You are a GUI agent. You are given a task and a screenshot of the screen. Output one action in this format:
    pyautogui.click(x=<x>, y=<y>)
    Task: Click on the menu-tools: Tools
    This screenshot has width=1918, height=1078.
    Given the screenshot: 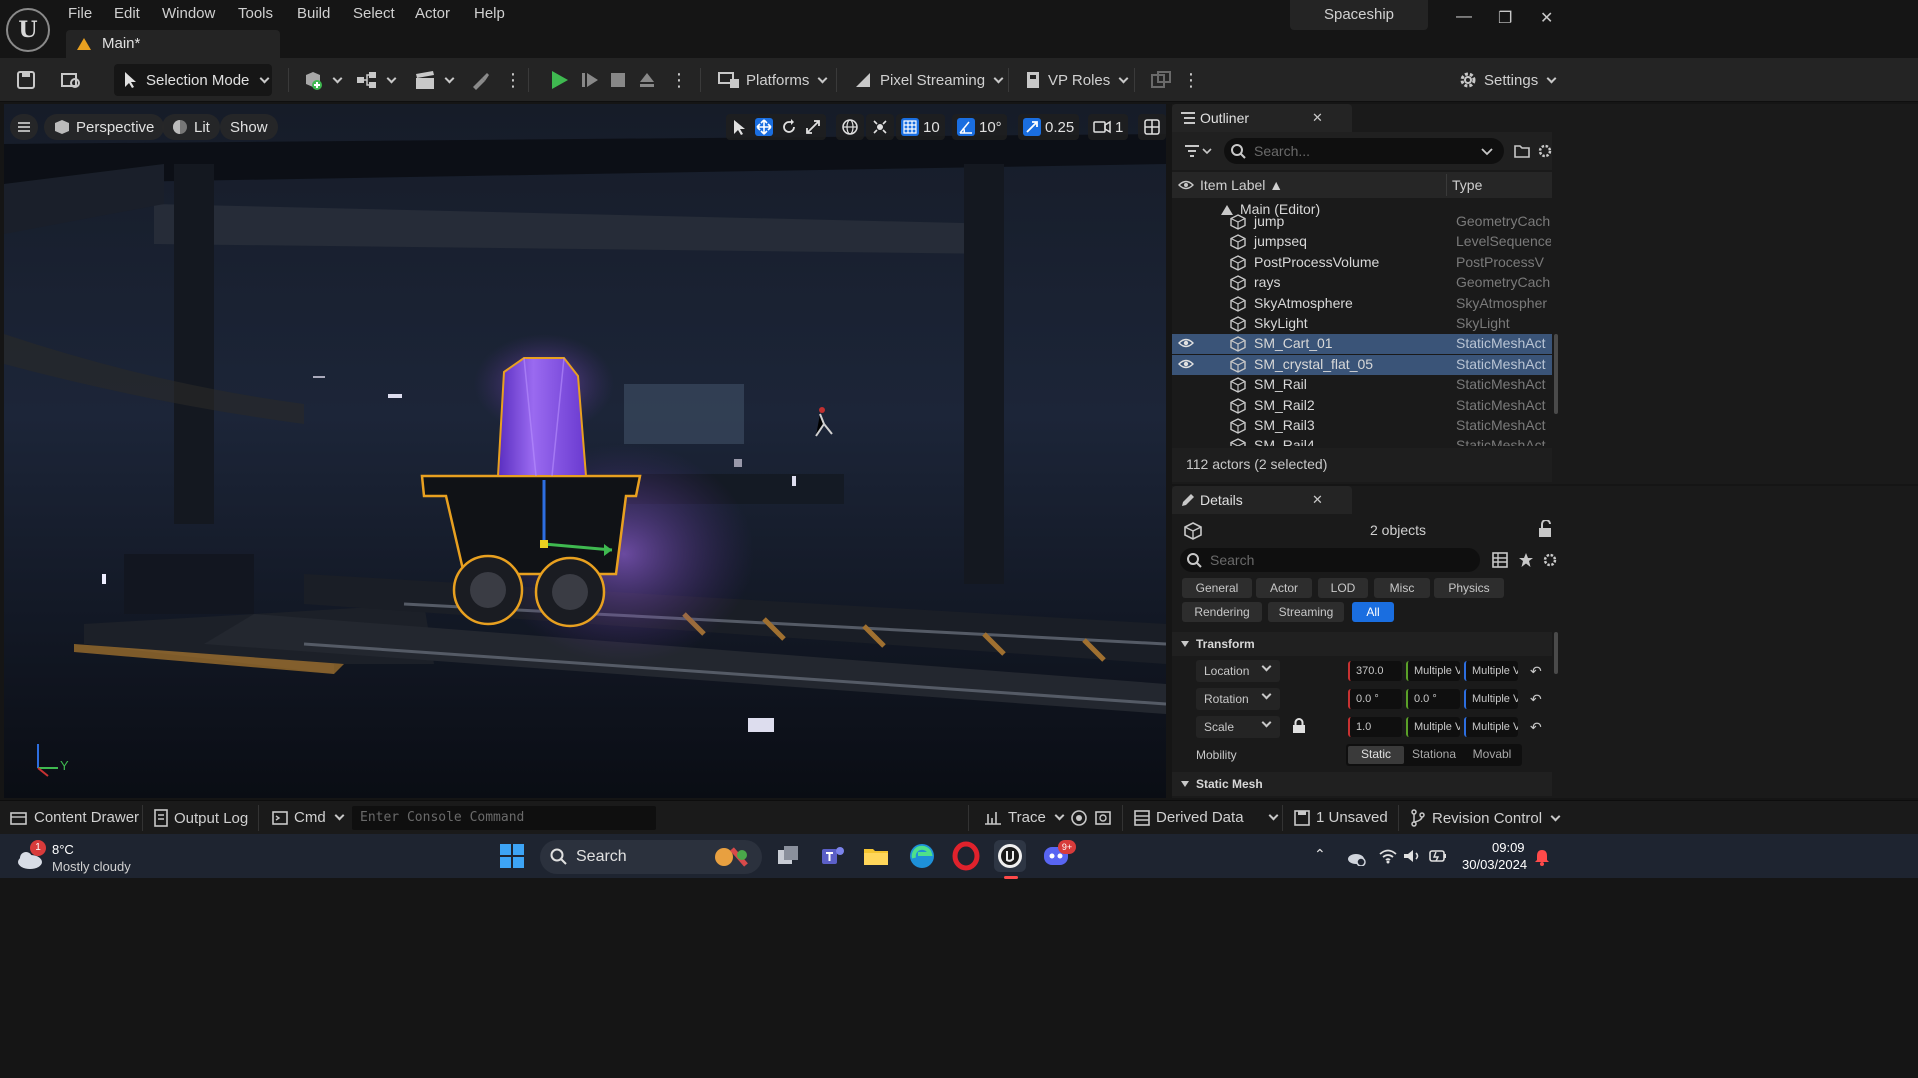 What is the action you would take?
    pyautogui.click(x=255, y=13)
    